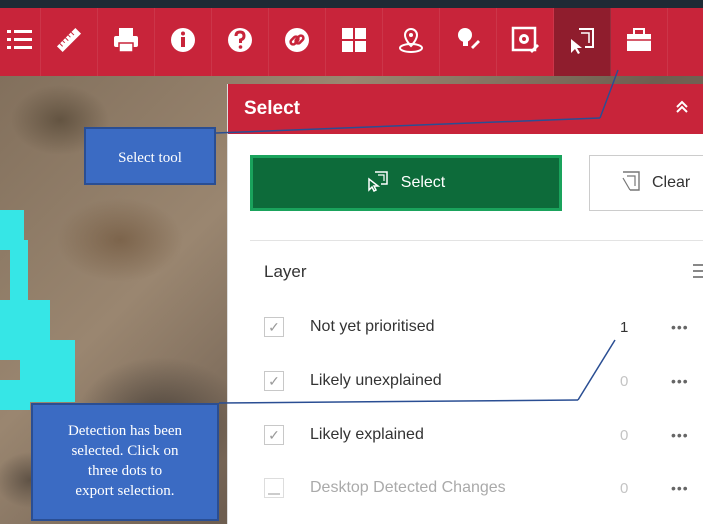 The height and width of the screenshot is (524, 703). I want to click on print-icon, so click(126, 42).